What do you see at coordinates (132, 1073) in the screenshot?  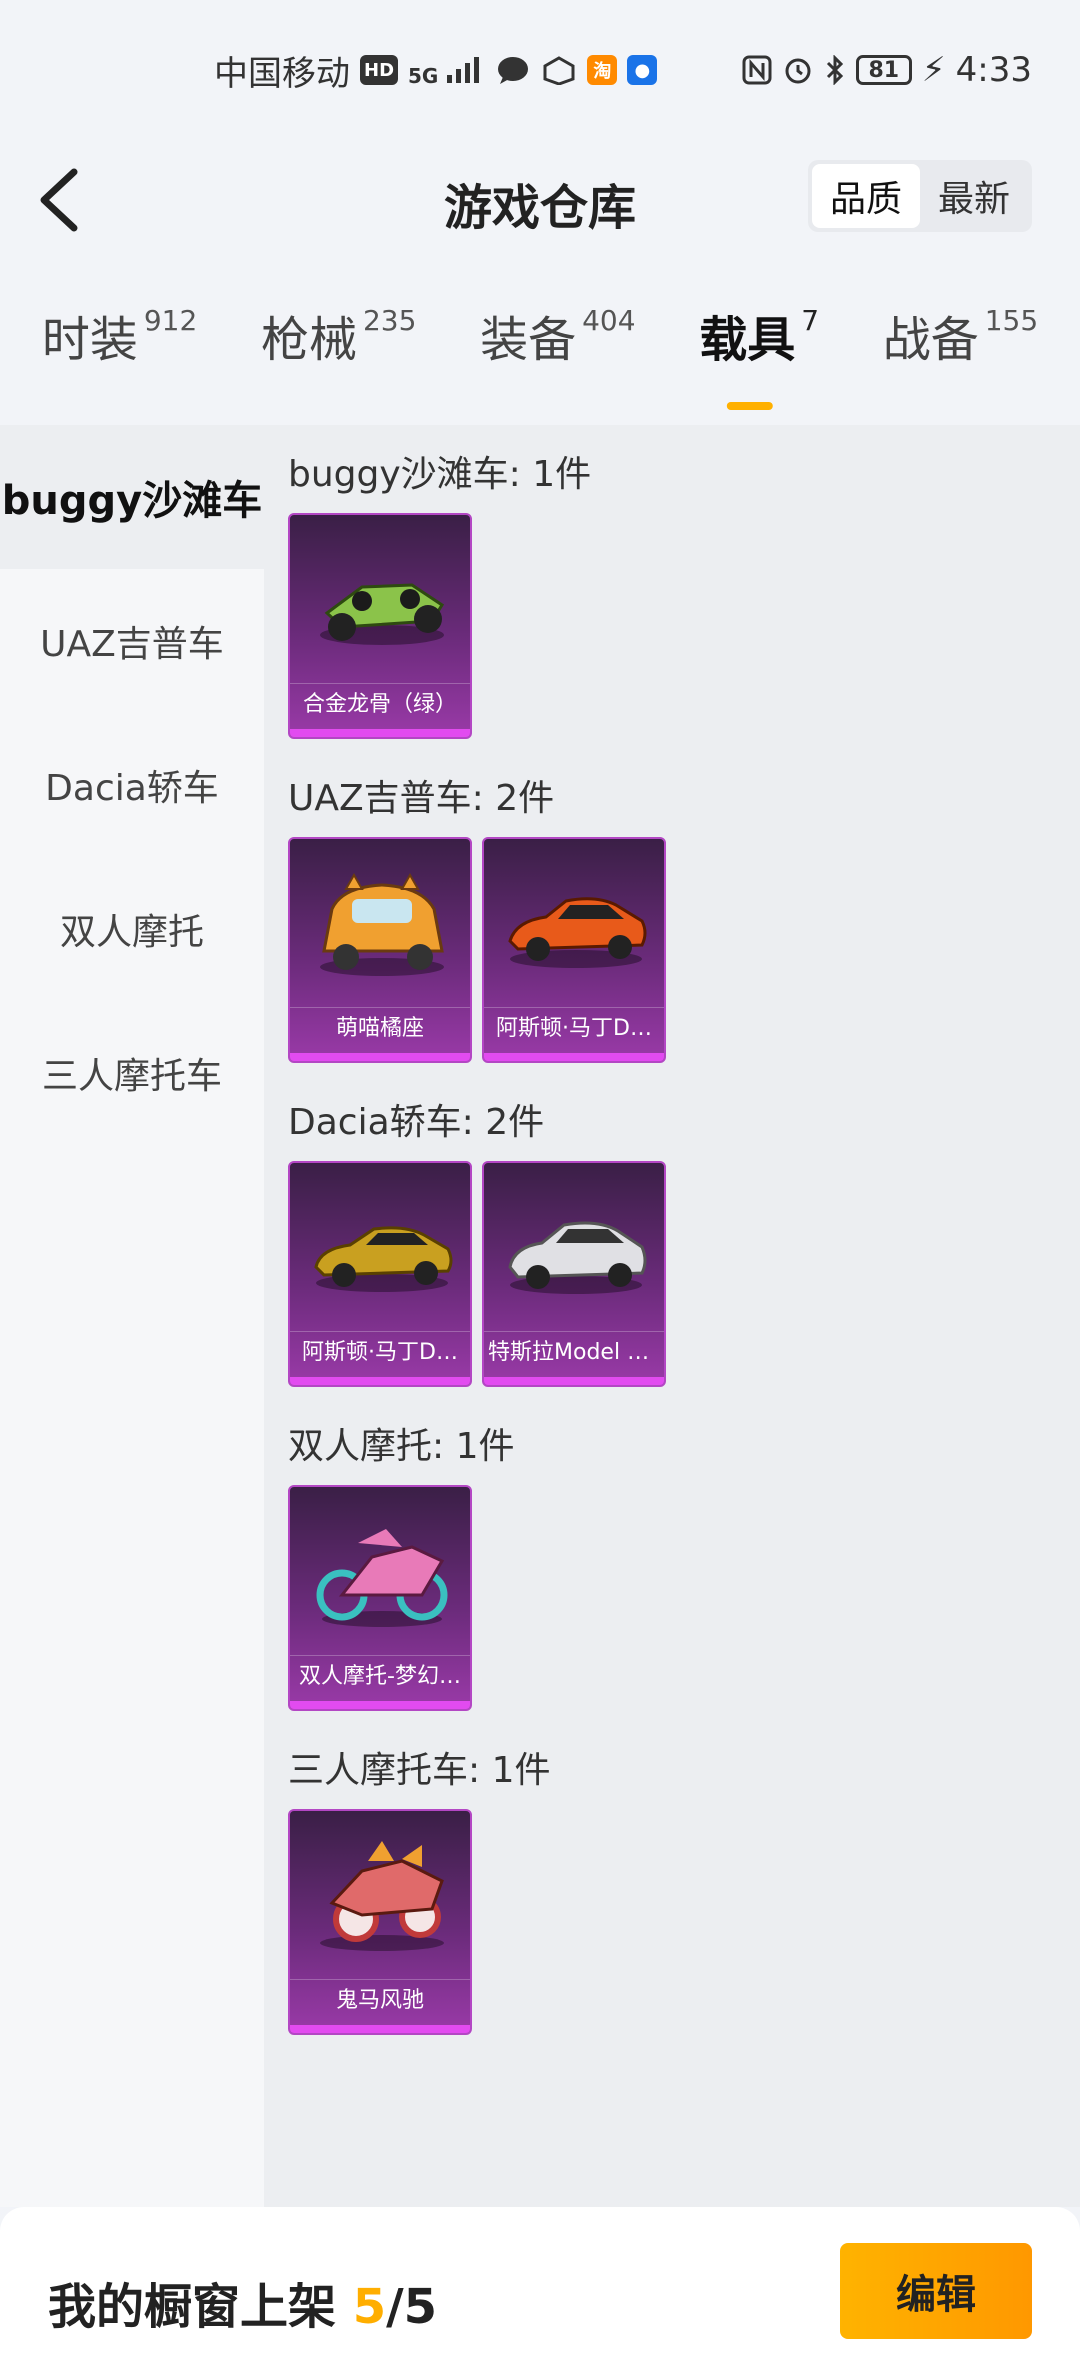 I see `sidebar-item-three-seat-moto: 三人摩托车` at bounding box center [132, 1073].